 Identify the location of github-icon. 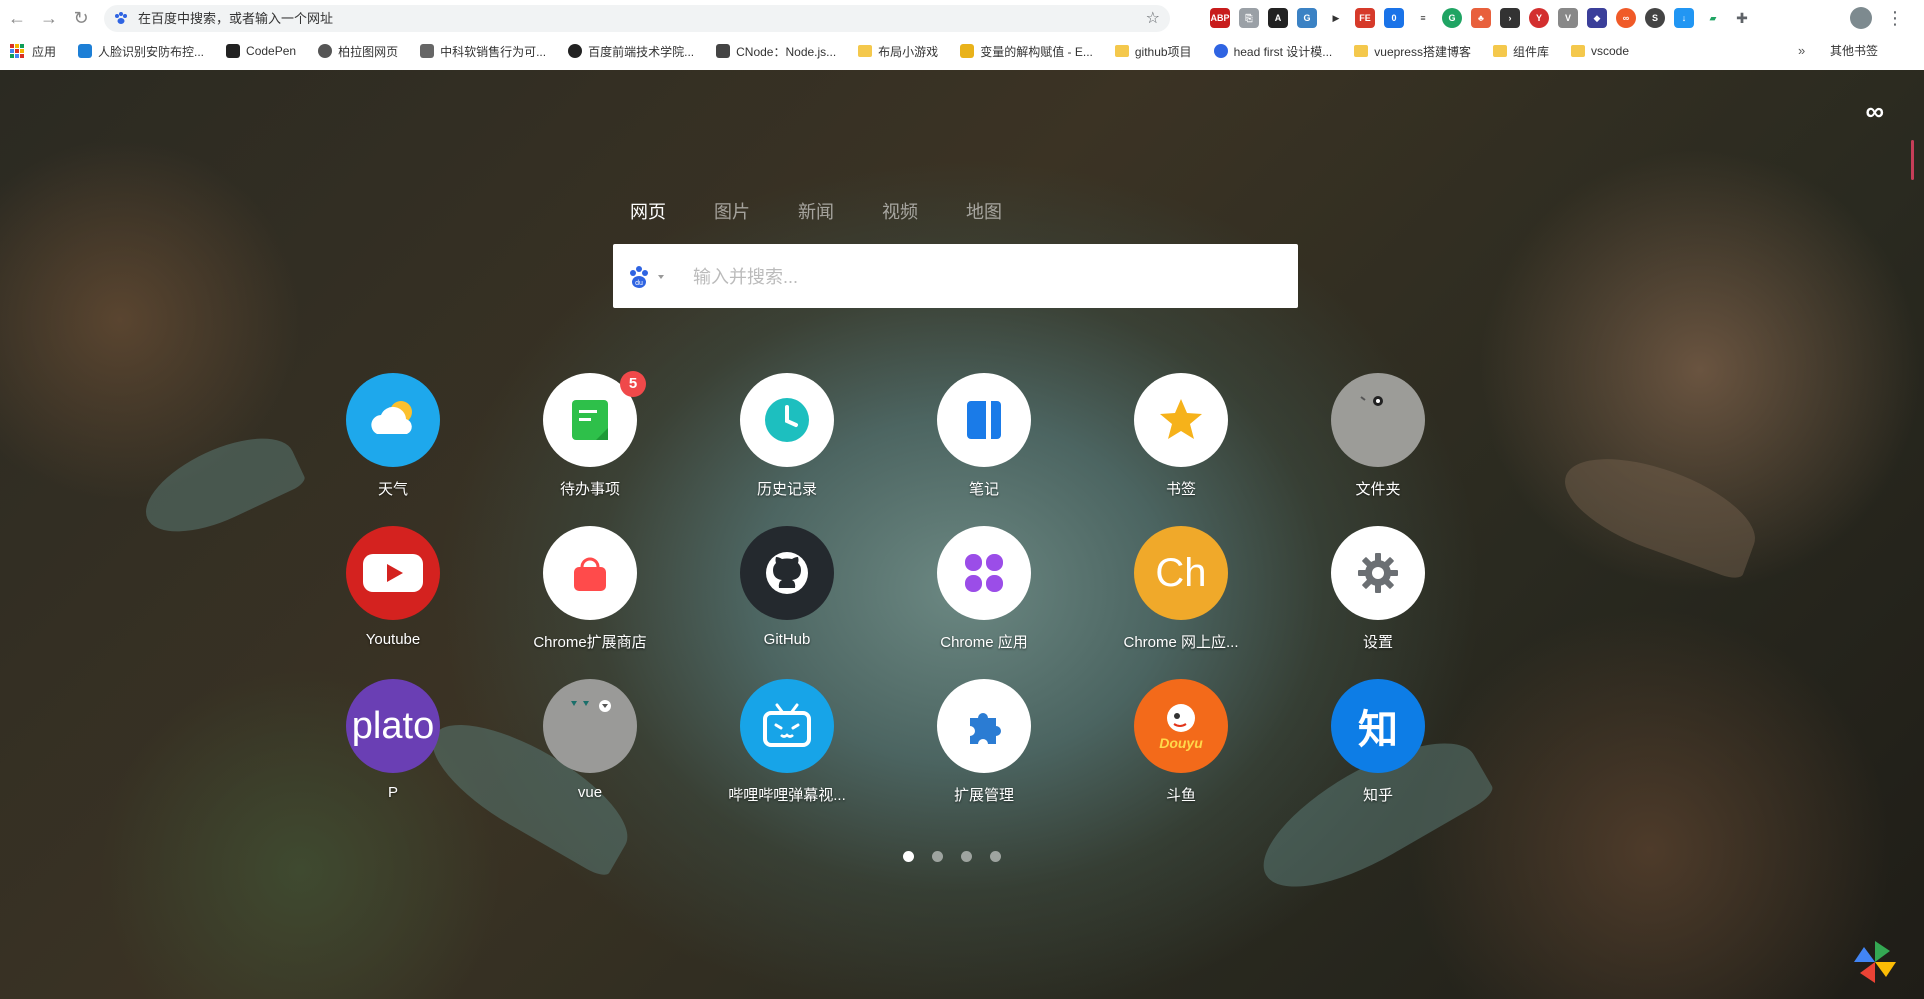
(787, 573).